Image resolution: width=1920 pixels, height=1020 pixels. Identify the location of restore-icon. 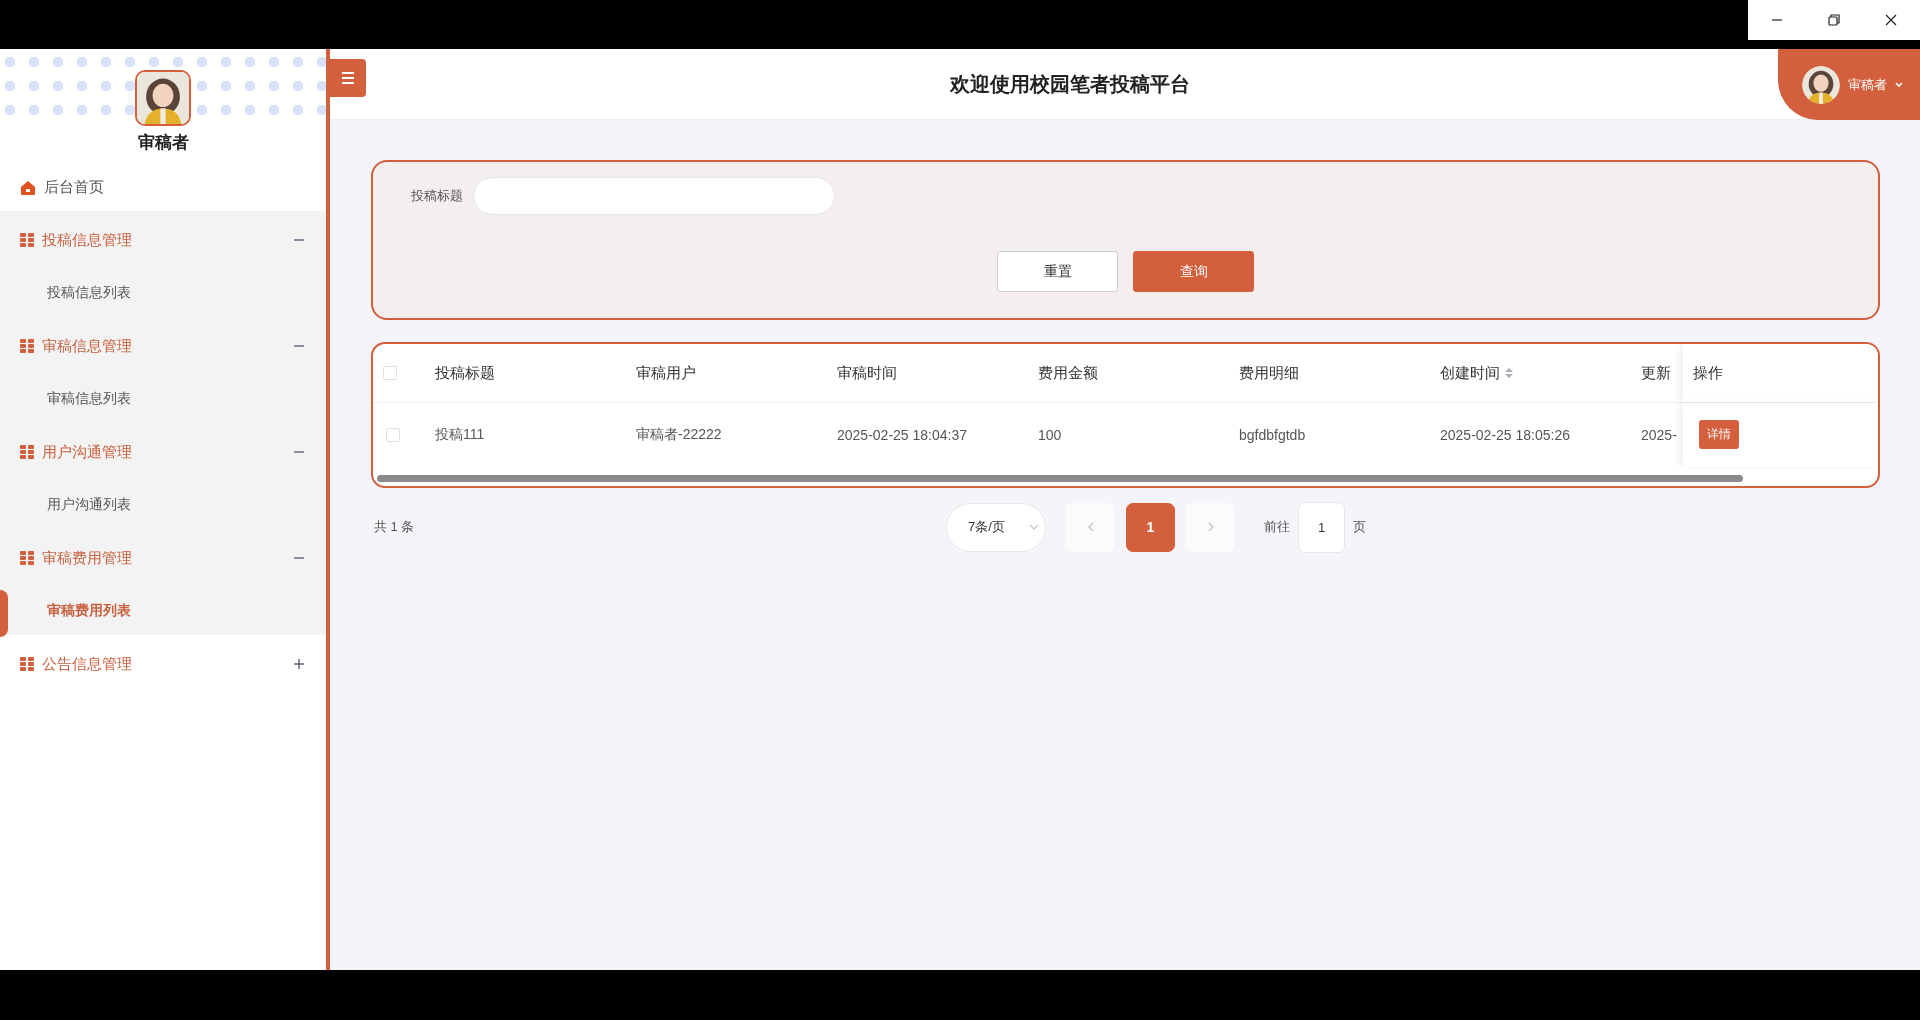
(1834, 20).